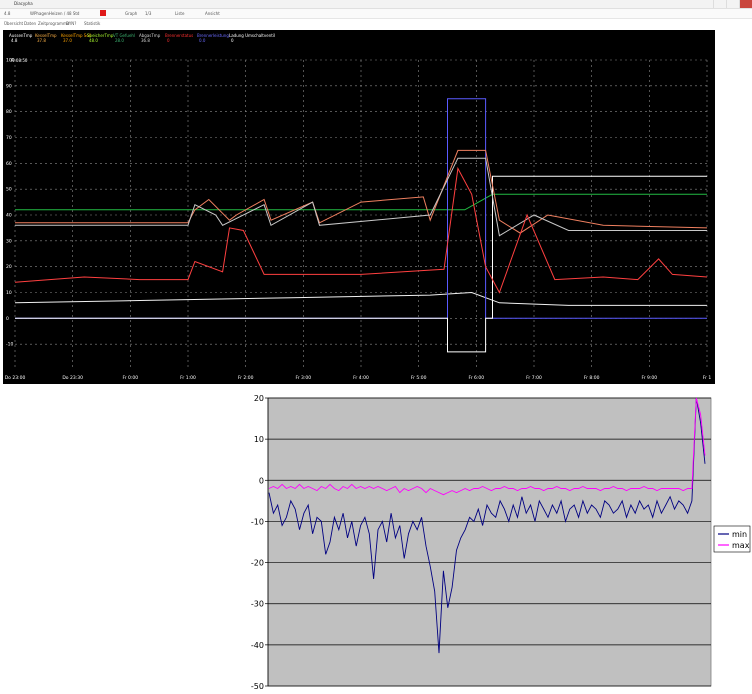 The width and height of the screenshot is (752, 694). Describe the element at coordinates (13, 23) in the screenshot. I see `menu-item-overview: Übersicht` at that location.